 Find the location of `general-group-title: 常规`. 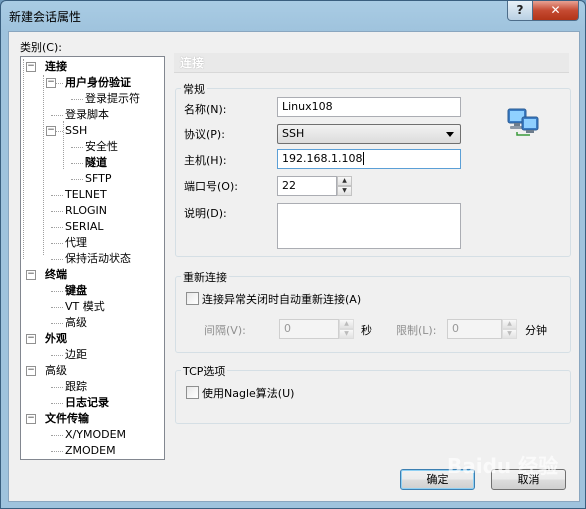

general-group-title: 常规 is located at coordinates (194, 89).